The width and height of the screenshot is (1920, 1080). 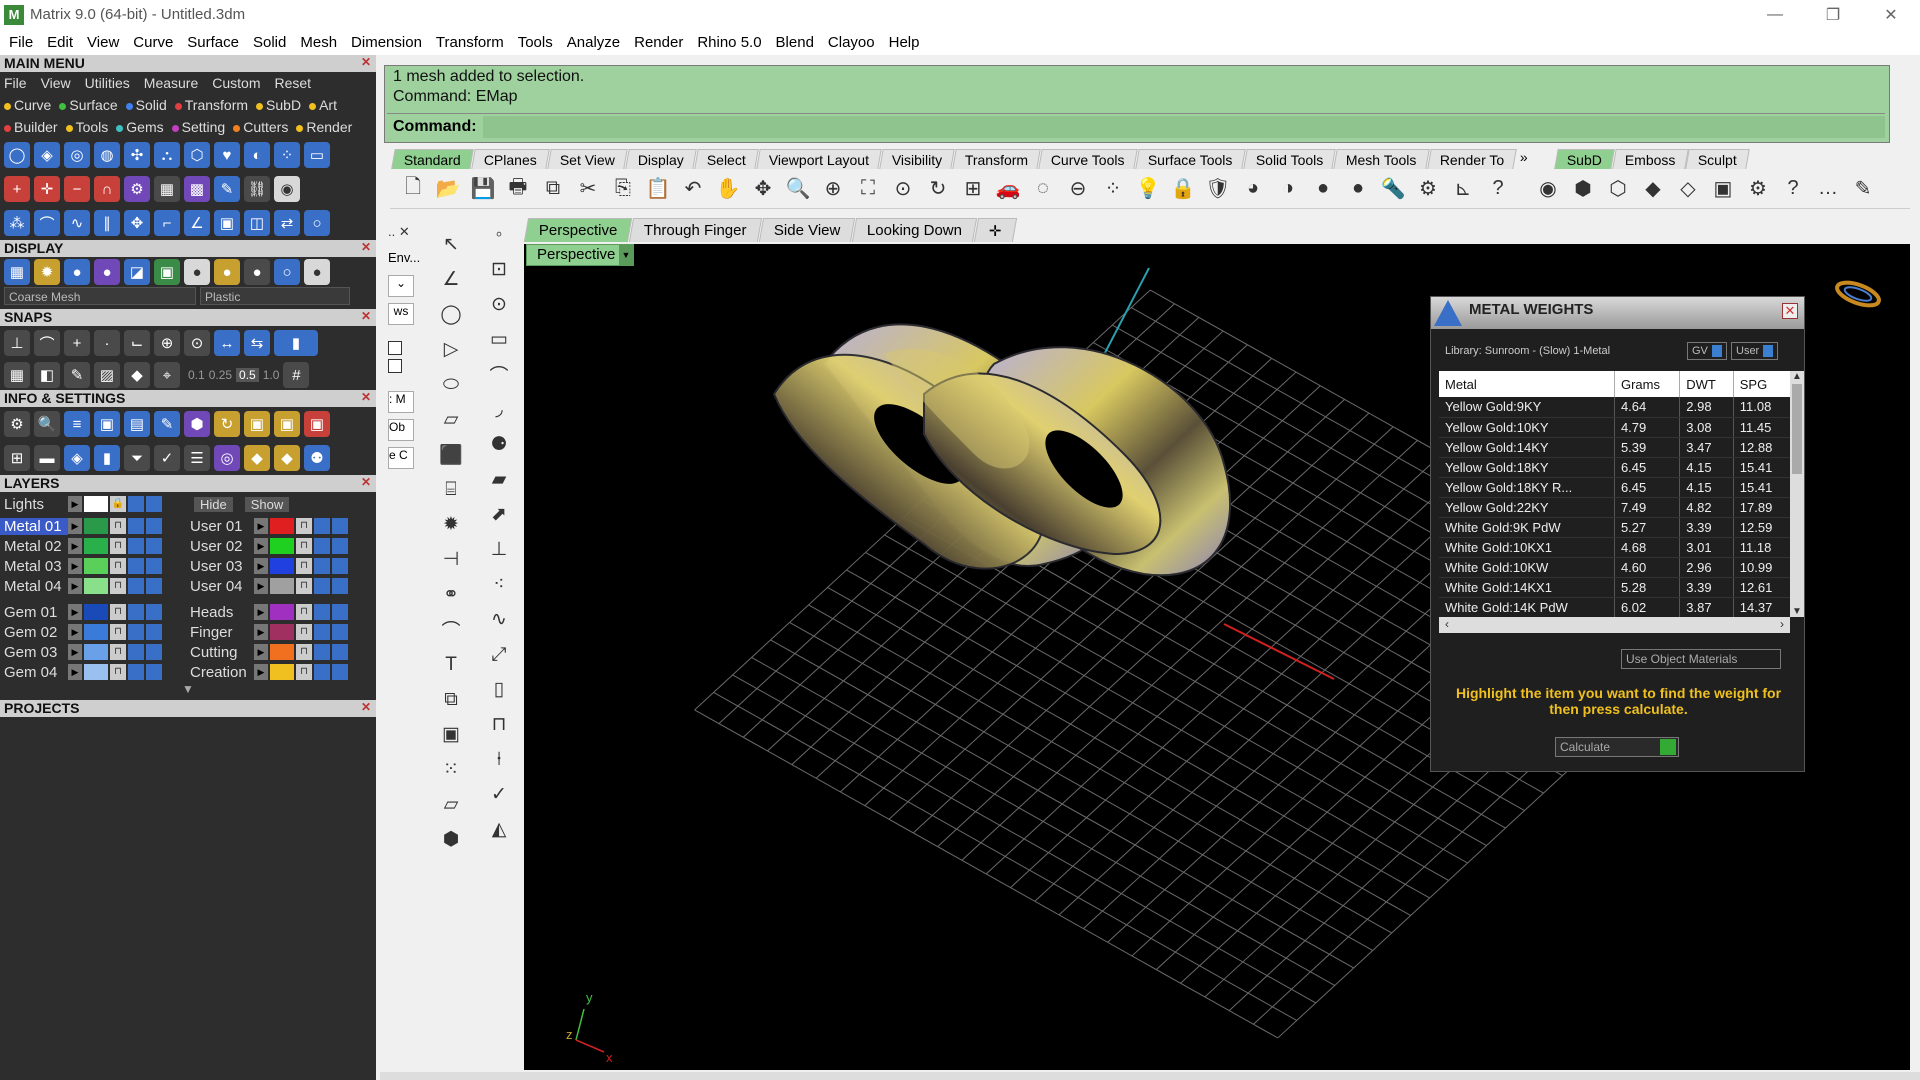 I want to click on ghost-icon: ◪, so click(x=137, y=272).